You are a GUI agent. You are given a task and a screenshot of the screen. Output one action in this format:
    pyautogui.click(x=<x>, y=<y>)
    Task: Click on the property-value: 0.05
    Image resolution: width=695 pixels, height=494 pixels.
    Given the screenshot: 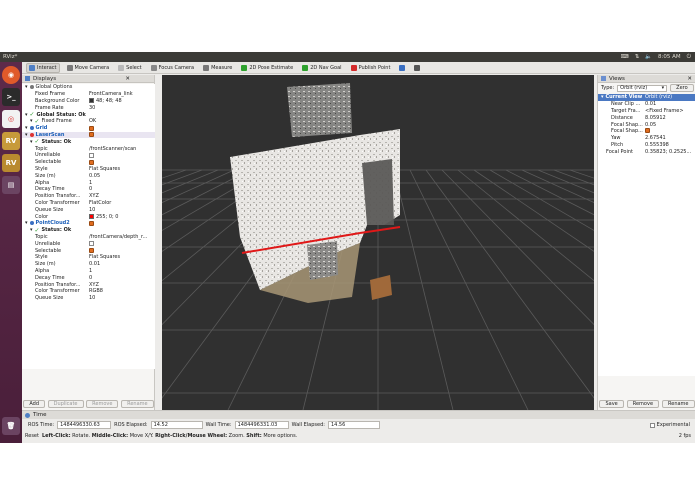 What is the action you would take?
    pyautogui.click(x=94, y=176)
    